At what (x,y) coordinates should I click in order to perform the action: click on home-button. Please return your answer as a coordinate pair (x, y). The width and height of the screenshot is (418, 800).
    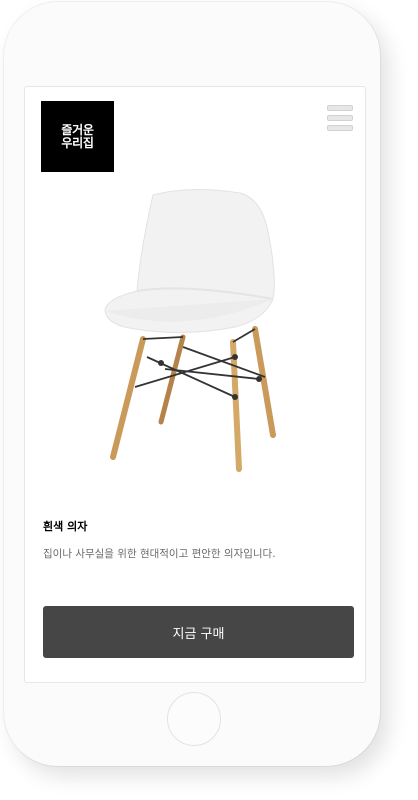
    Looking at the image, I should click on (194, 719).